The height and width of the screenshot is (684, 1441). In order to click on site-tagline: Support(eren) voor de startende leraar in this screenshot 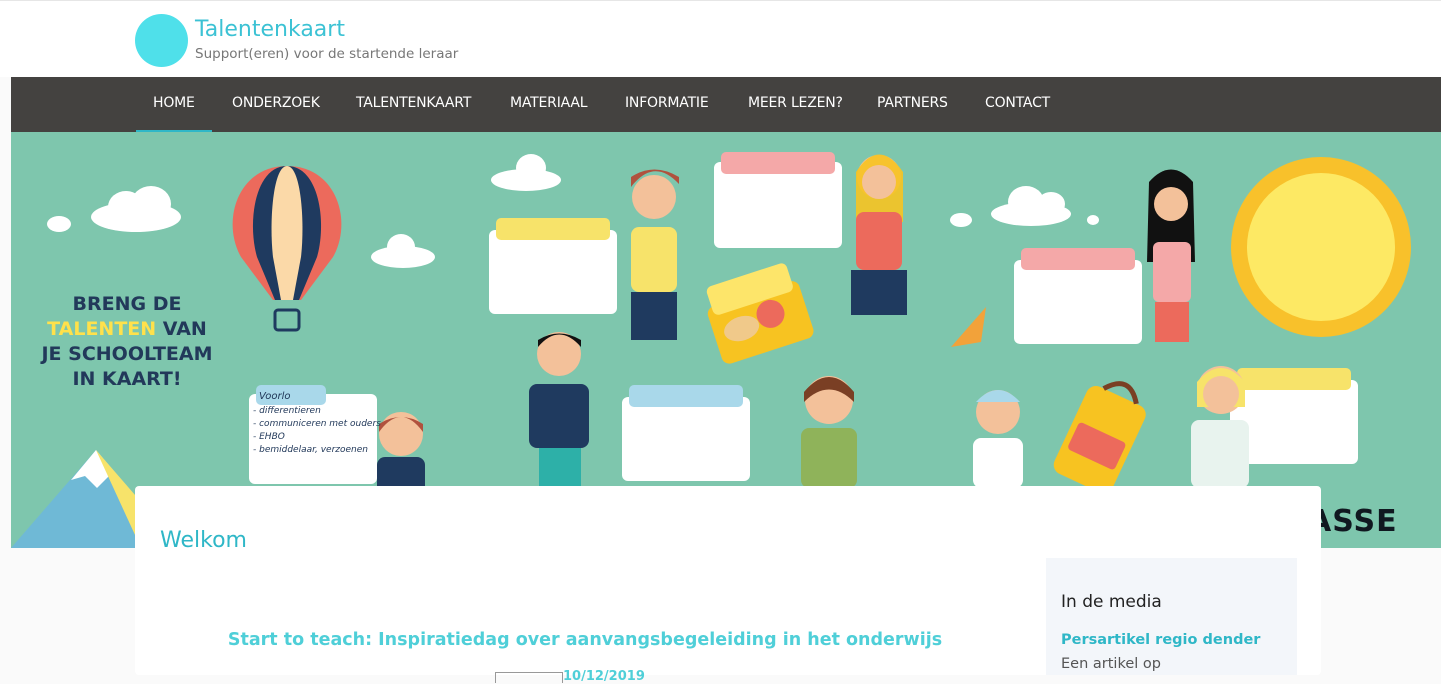, I will do `click(327, 54)`.